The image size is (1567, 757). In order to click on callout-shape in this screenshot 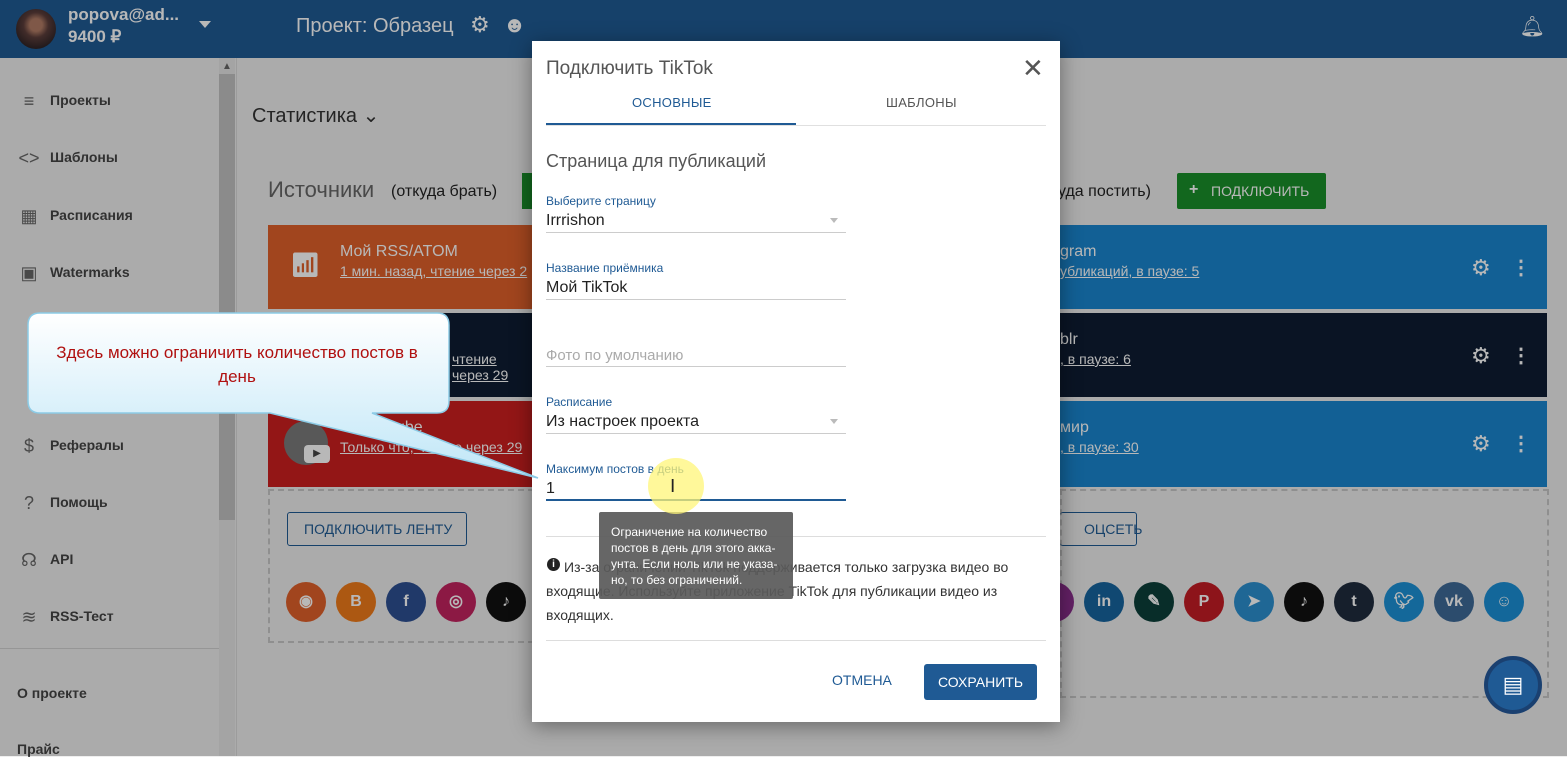, I will do `click(283, 395)`.